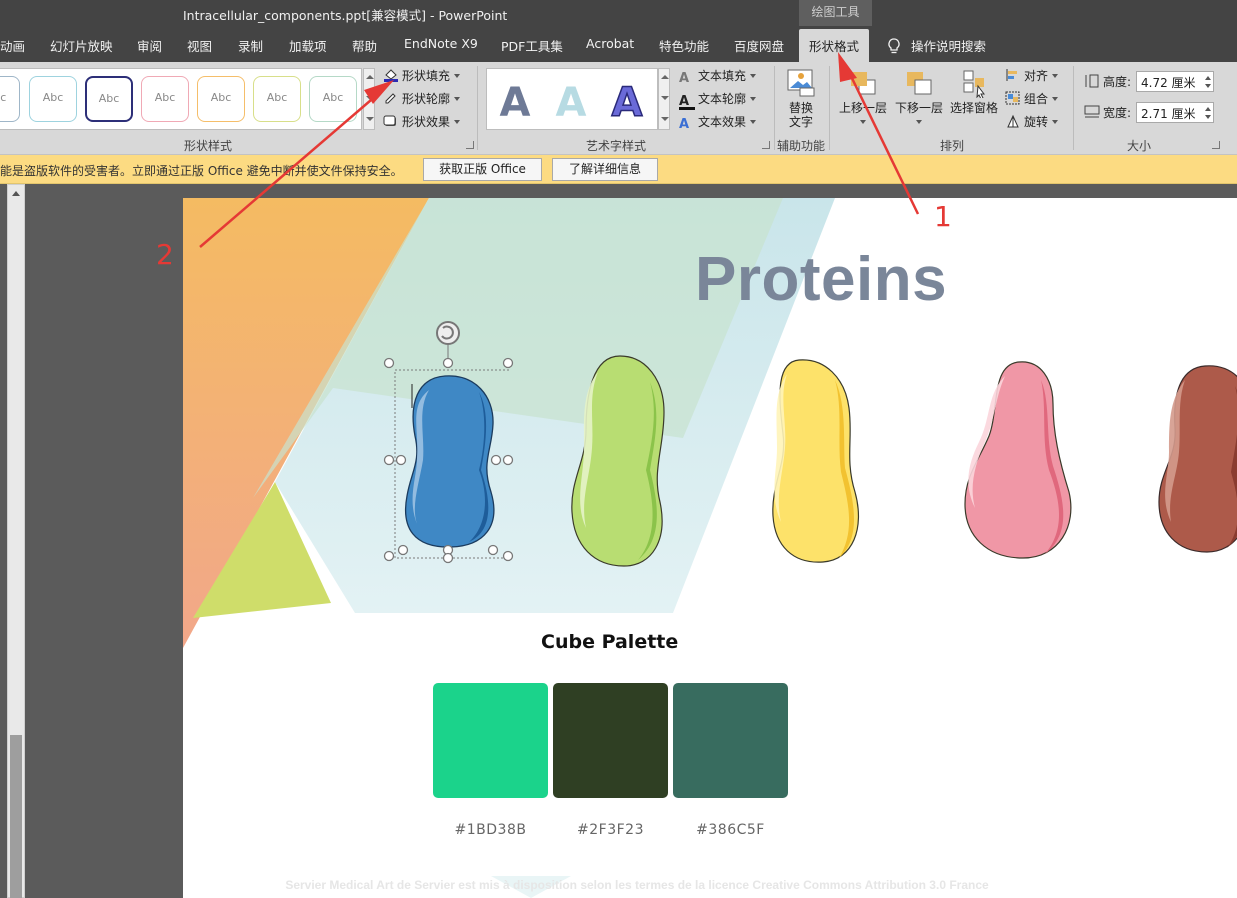 The height and width of the screenshot is (898, 1237). What do you see at coordinates (1032, 121) in the screenshot?
I see `rotate-button: 旋转` at bounding box center [1032, 121].